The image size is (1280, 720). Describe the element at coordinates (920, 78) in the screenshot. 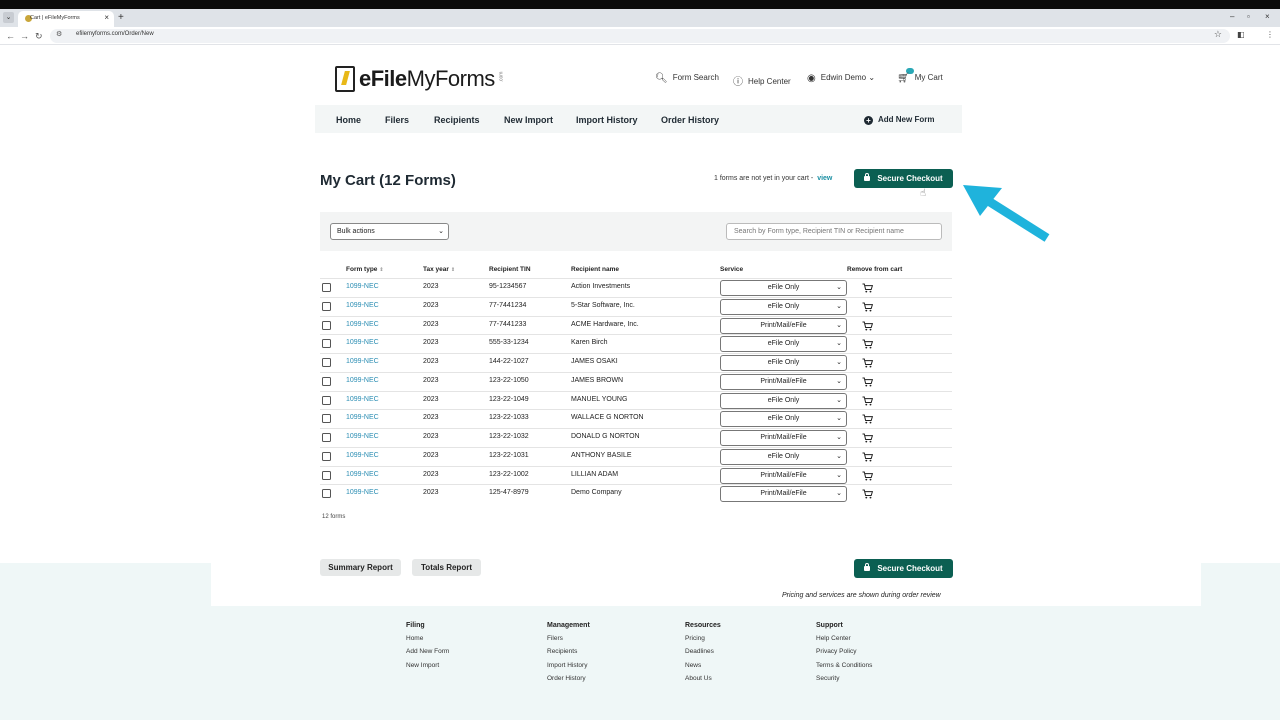

I see `my-cart-link: 🛒︎ My Cart` at that location.